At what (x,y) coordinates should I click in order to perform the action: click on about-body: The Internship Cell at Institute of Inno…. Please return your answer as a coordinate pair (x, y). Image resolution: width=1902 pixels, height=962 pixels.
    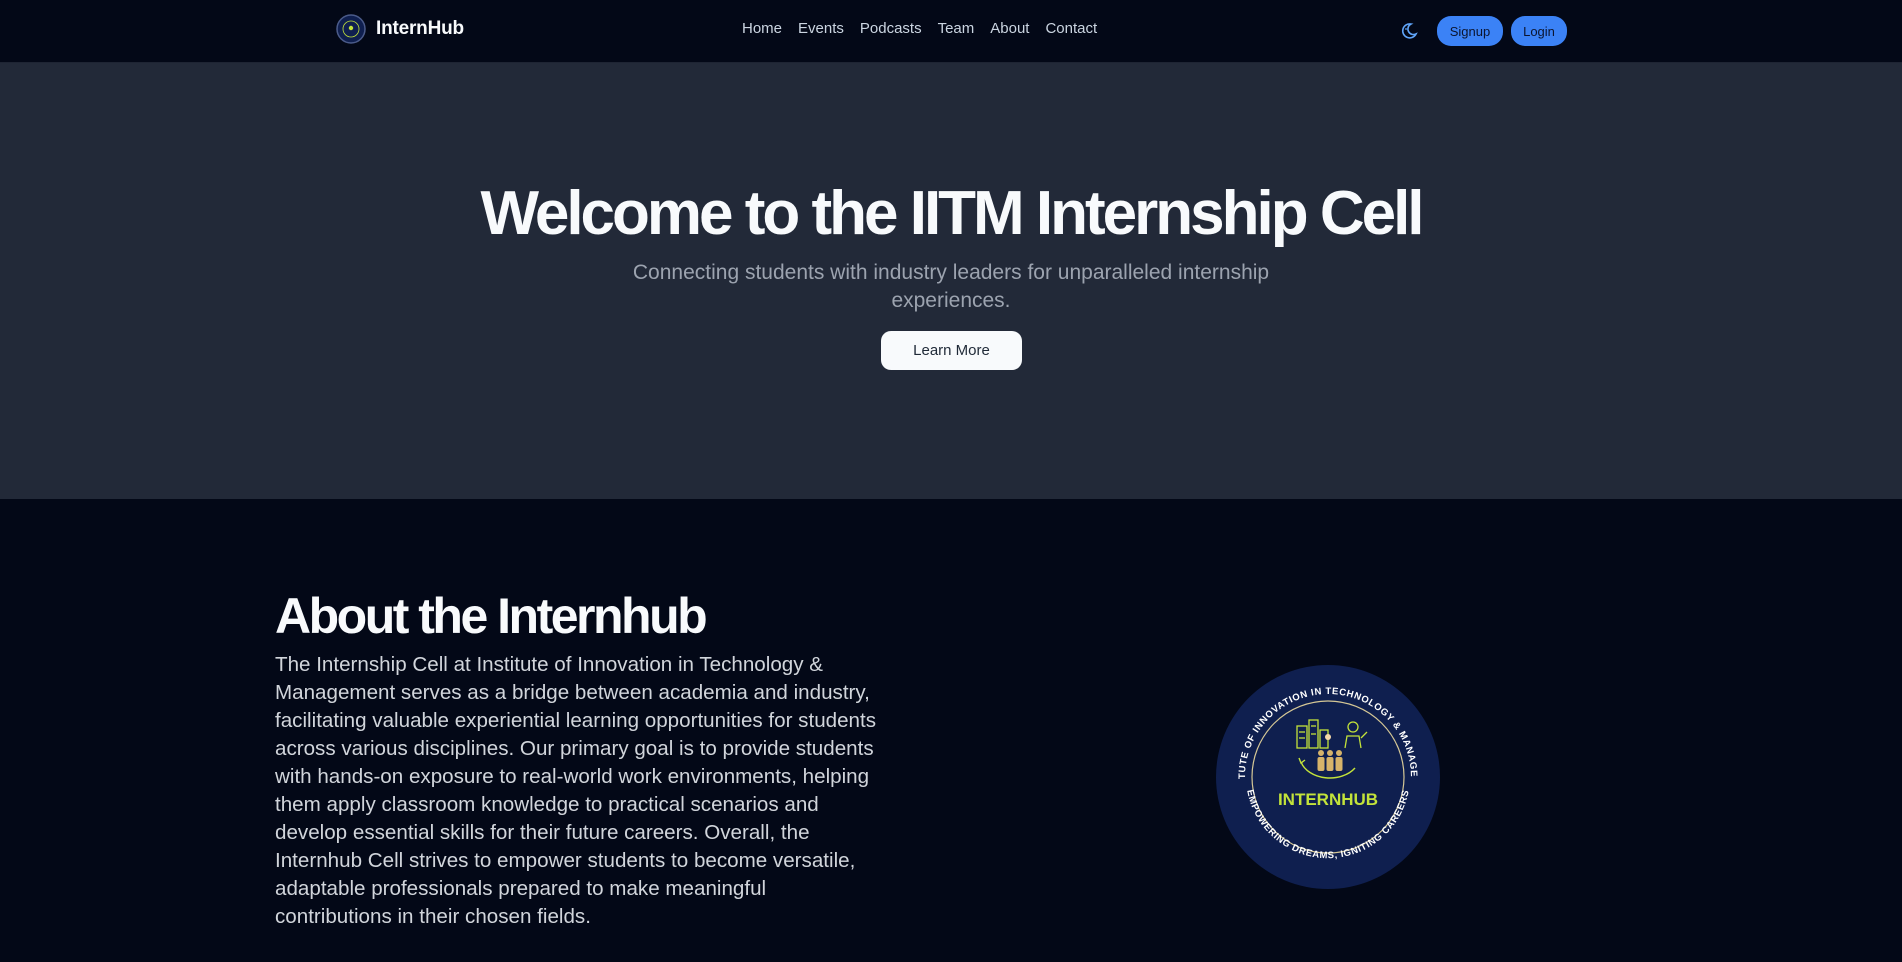
    Looking at the image, I should click on (576, 790).